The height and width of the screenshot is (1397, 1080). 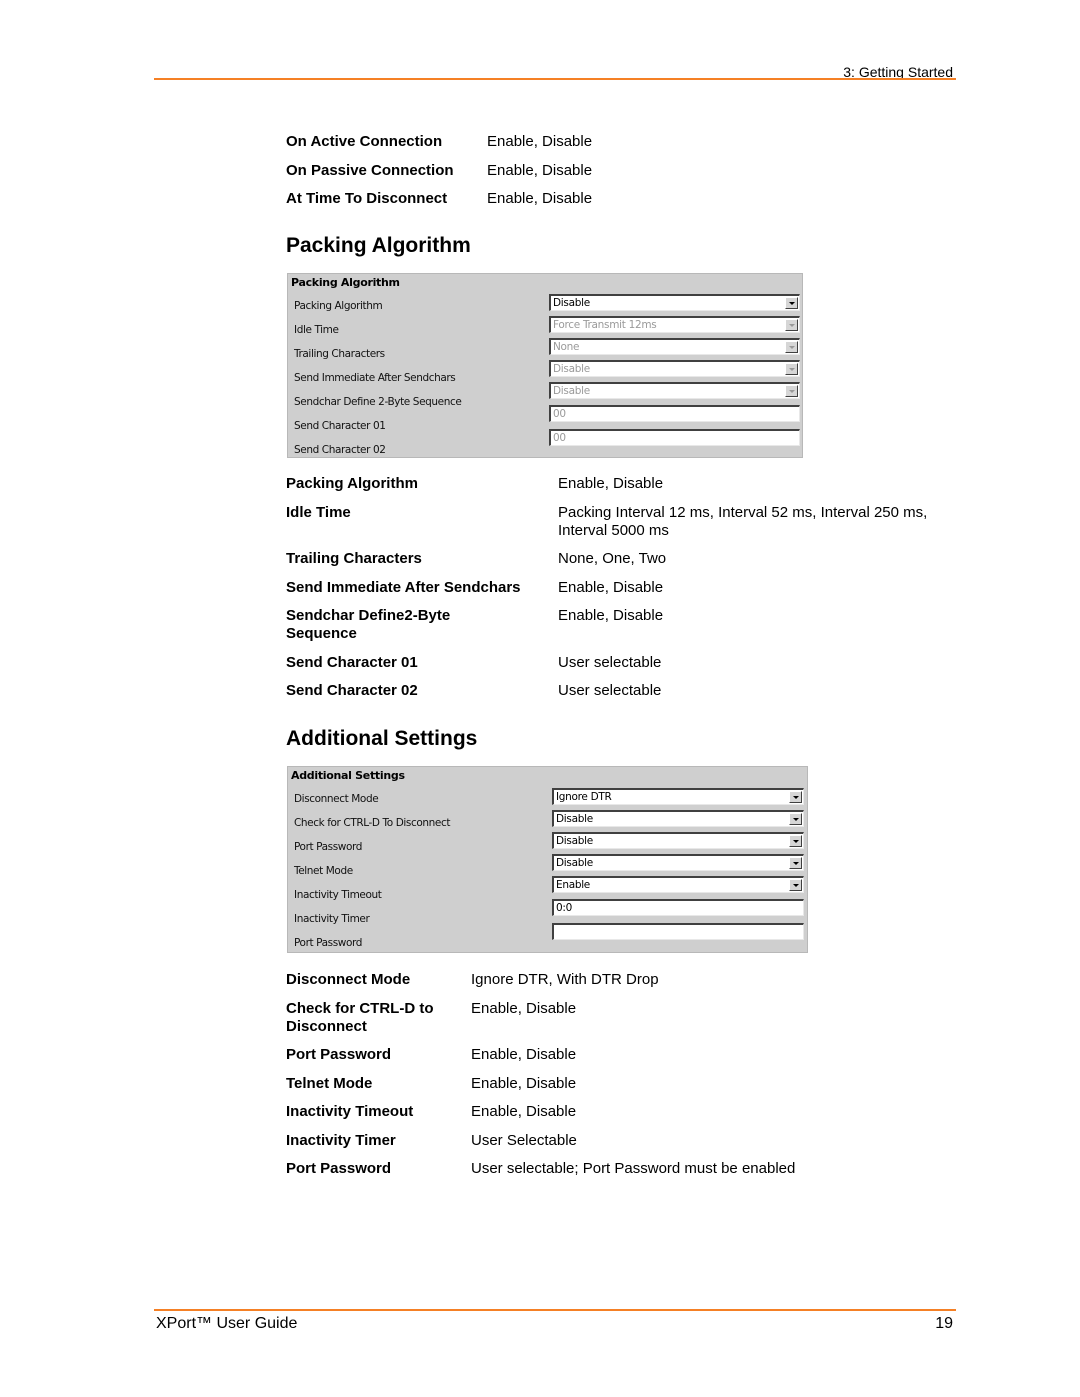 What do you see at coordinates (354, 558) in the screenshot?
I see `term: Trailing Characters` at bounding box center [354, 558].